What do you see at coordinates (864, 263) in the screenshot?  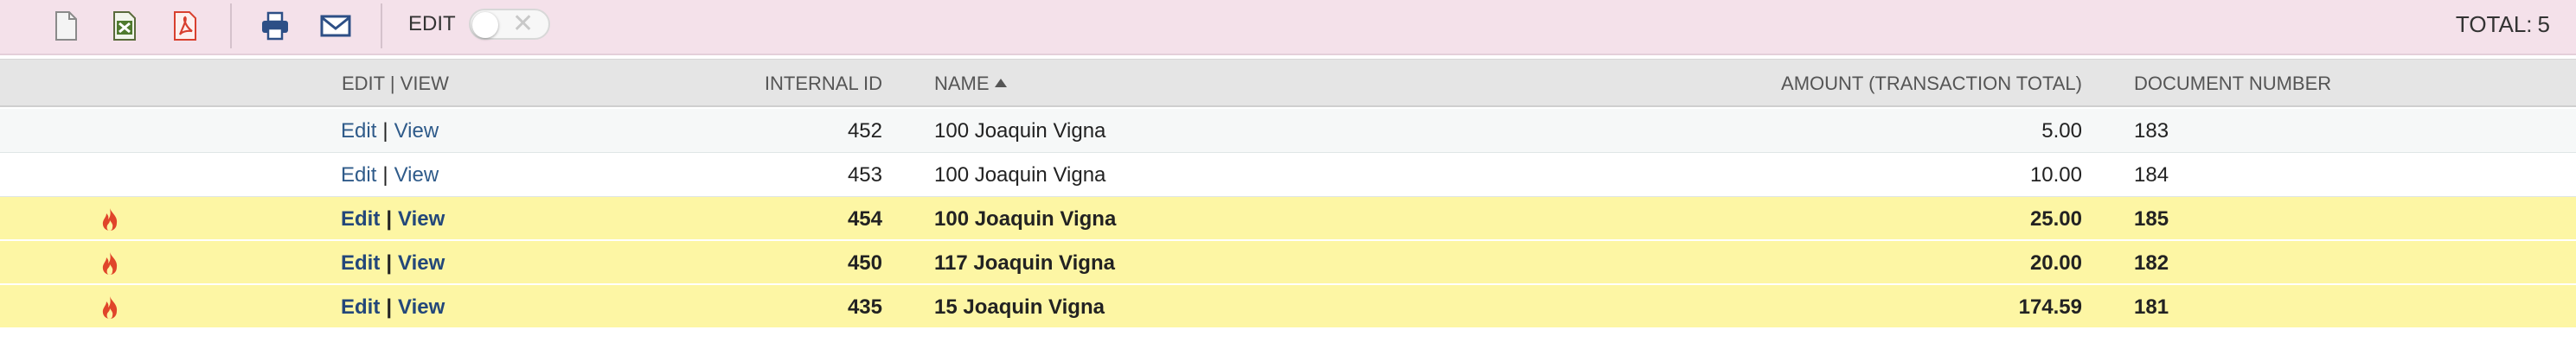 I see `cell-internal-id: 450` at bounding box center [864, 263].